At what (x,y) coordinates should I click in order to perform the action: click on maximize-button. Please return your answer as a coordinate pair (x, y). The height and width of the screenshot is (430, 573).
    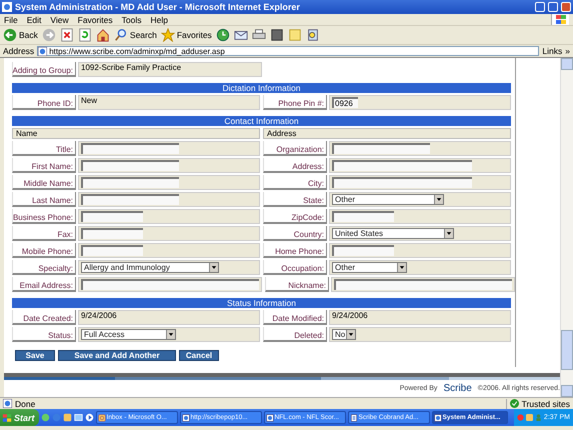
    Looking at the image, I should click on (553, 7).